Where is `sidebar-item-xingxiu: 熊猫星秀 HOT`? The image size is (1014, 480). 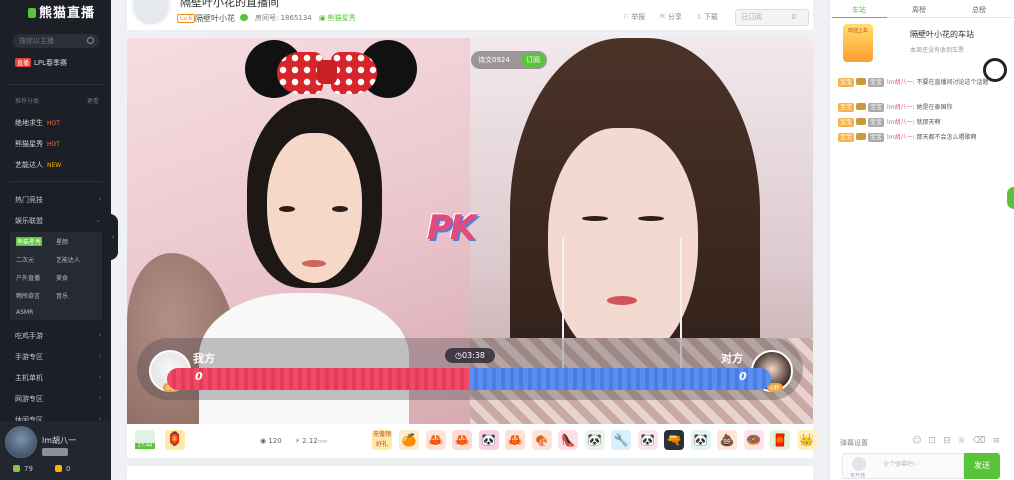 sidebar-item-xingxiu: 熊猫星秀 HOT is located at coordinates (37, 144).